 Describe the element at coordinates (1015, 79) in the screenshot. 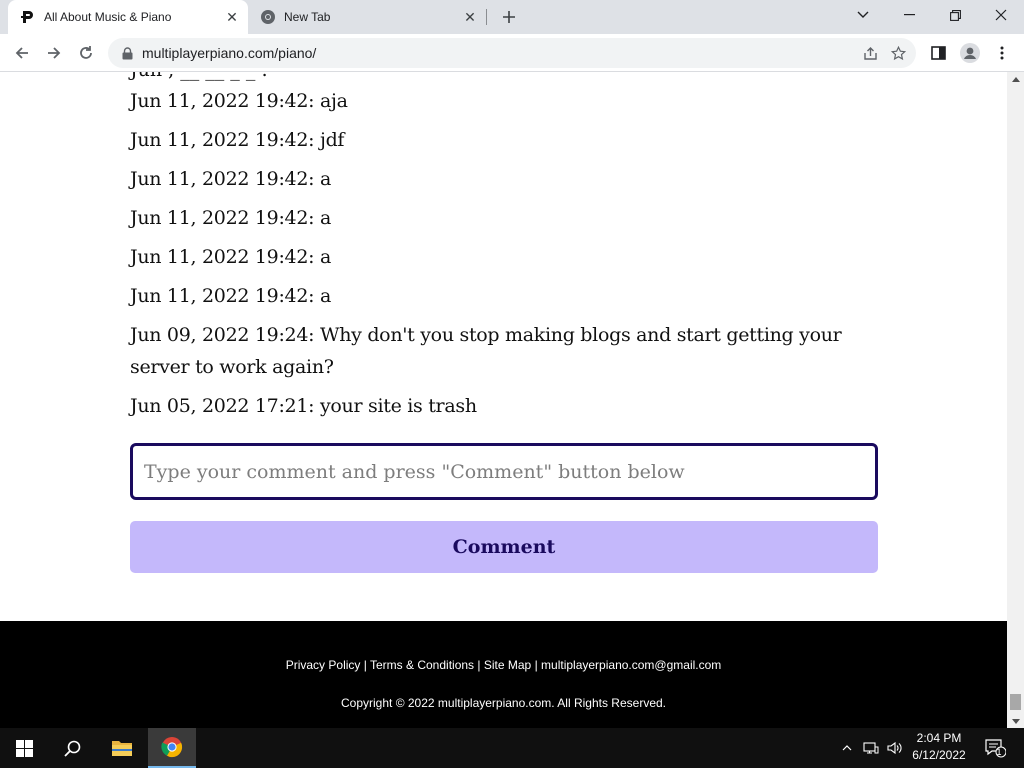

I see `scroll-up-arrow-icon` at that location.